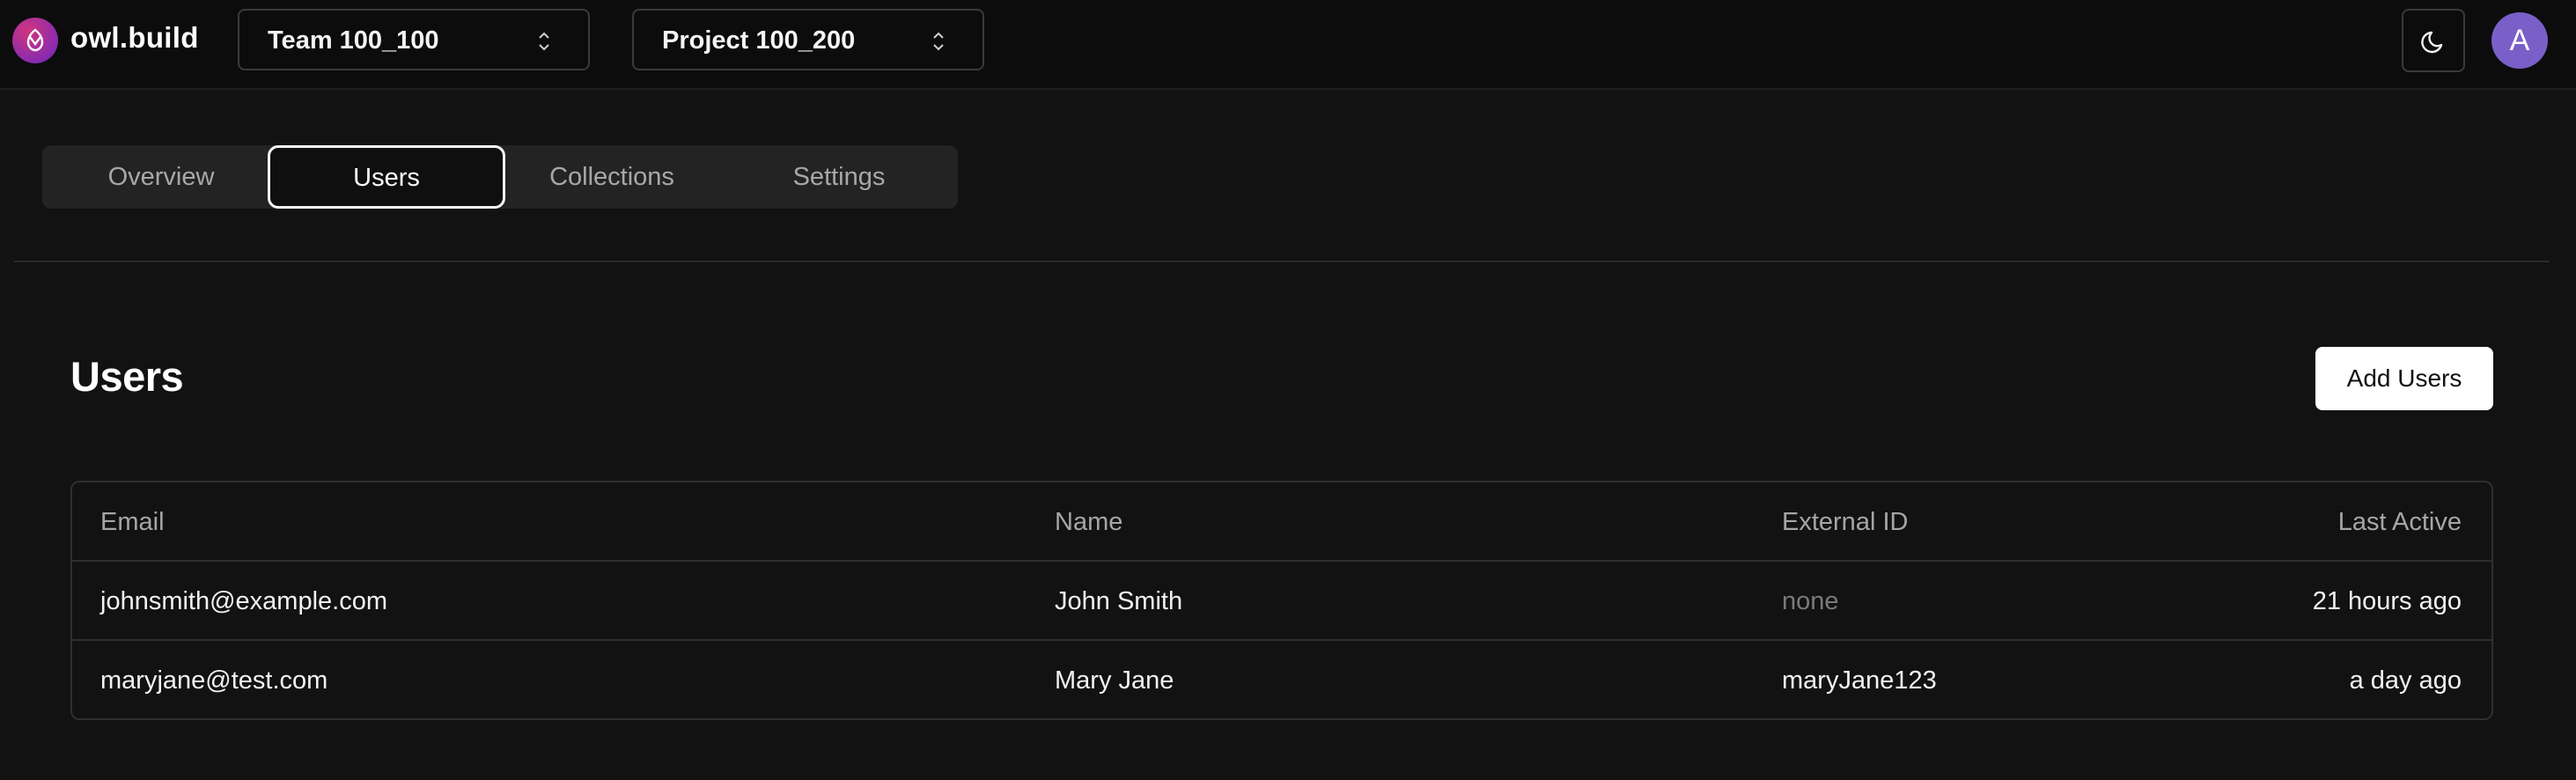 The image size is (2576, 780). Describe the element at coordinates (132, 522) in the screenshot. I see `column-header-email: Email` at that location.